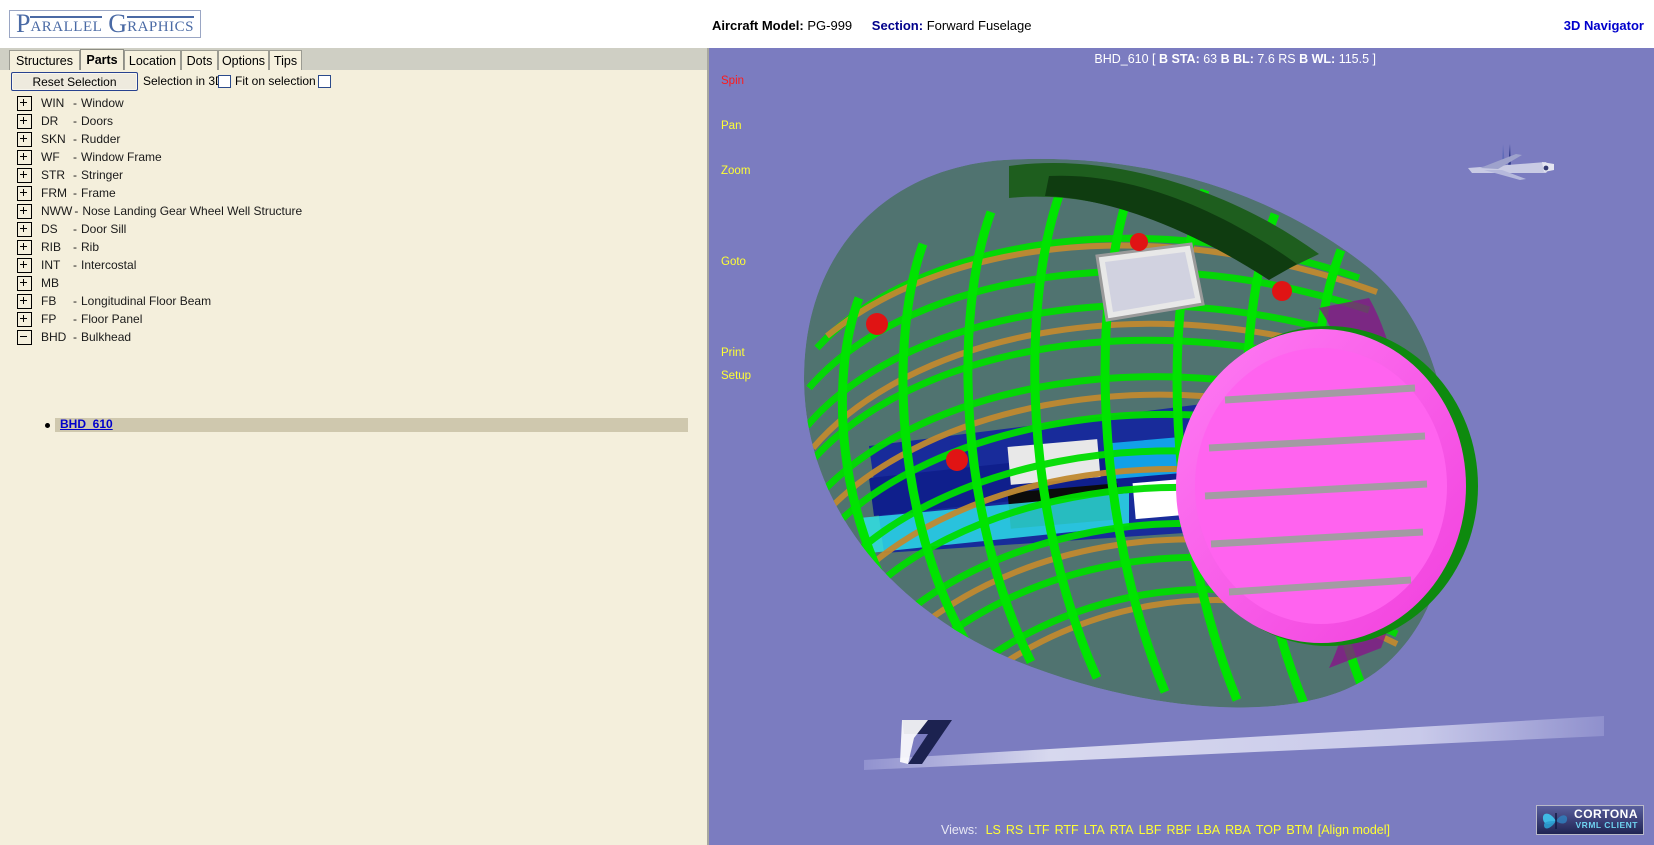 The height and width of the screenshot is (845, 1654). What do you see at coordinates (106, 337) in the screenshot?
I see `tree-row-name: Bulkhead` at bounding box center [106, 337].